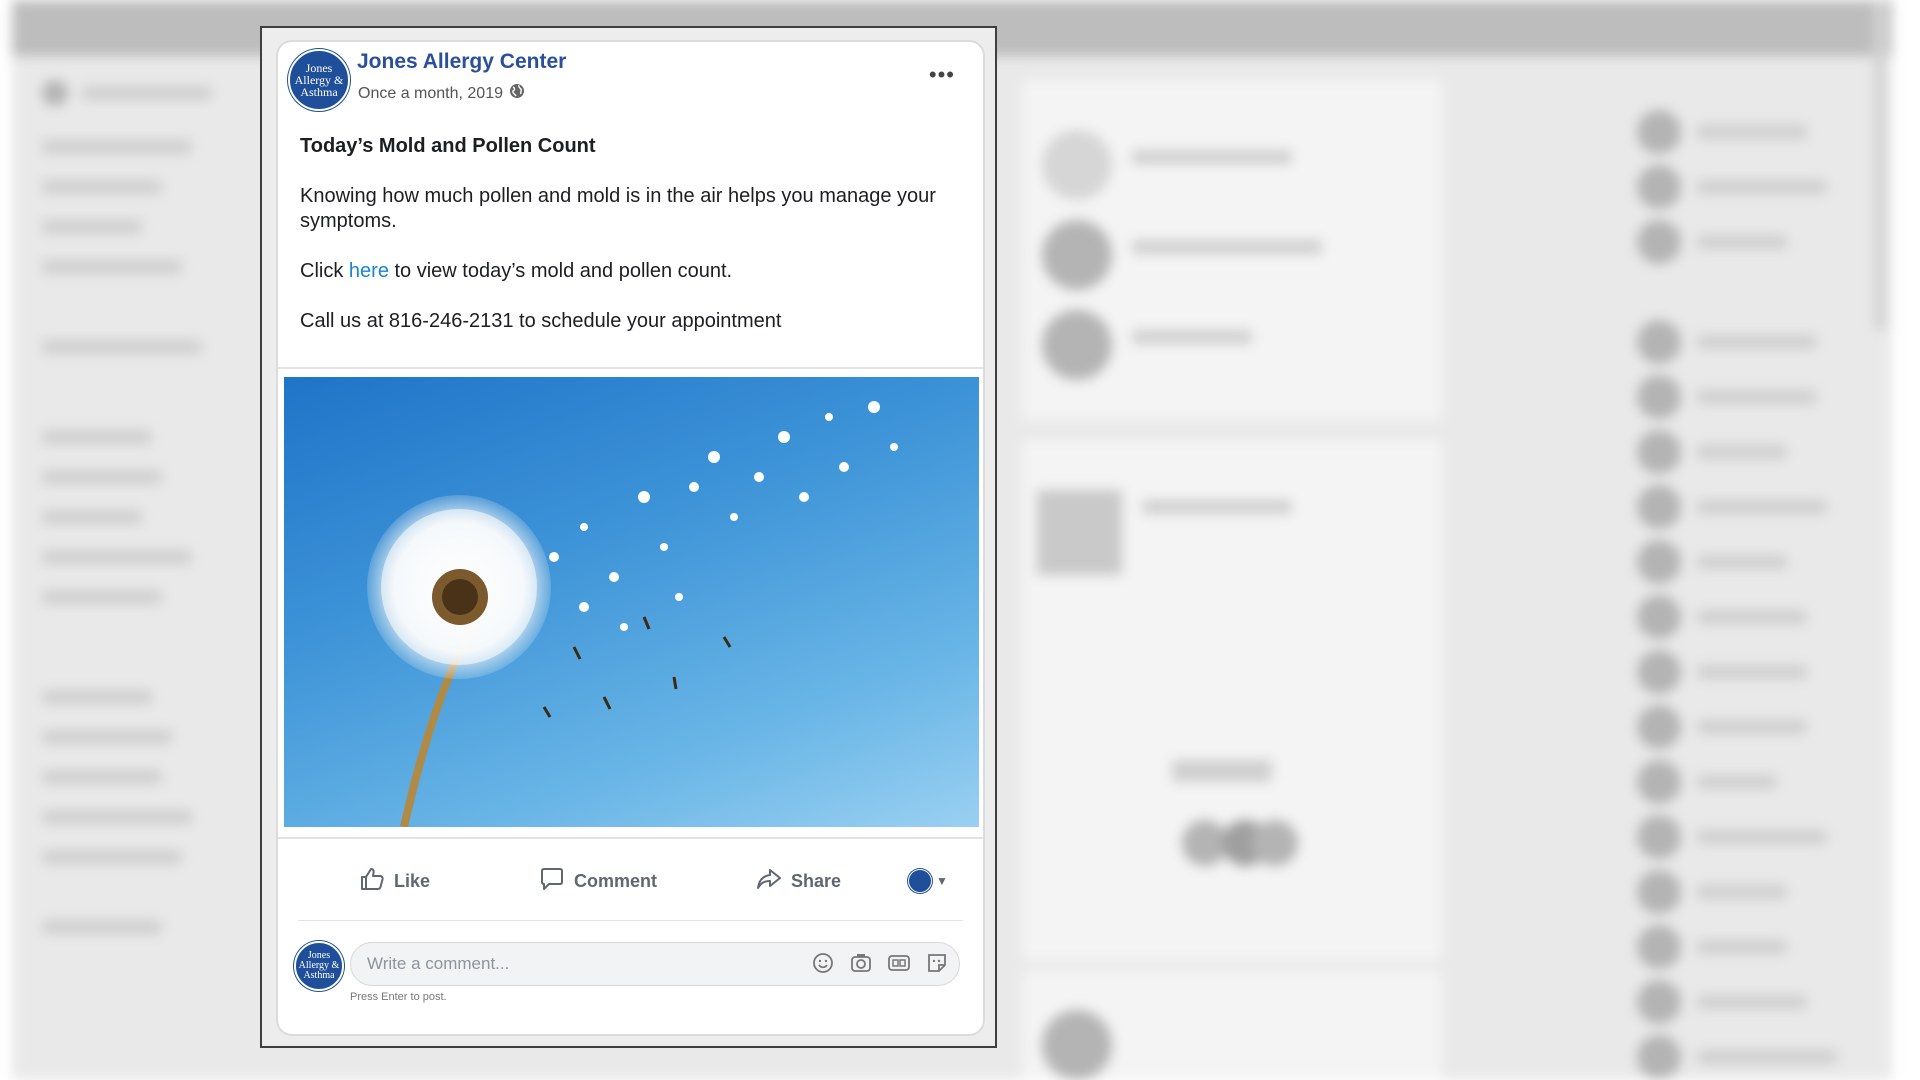  I want to click on blurred-scrollbar, so click(1880, 165).